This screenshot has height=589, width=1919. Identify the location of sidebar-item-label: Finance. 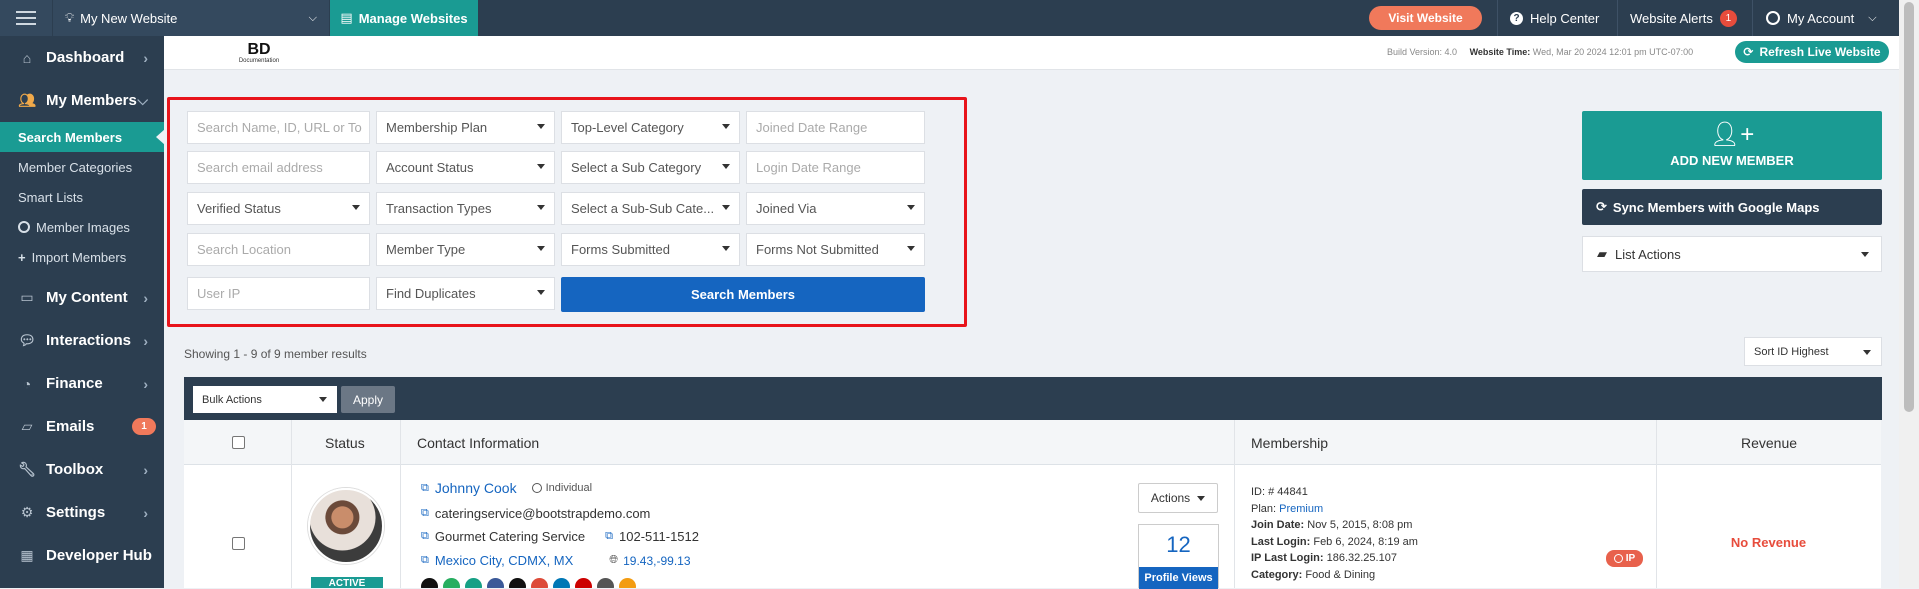
(74, 383).